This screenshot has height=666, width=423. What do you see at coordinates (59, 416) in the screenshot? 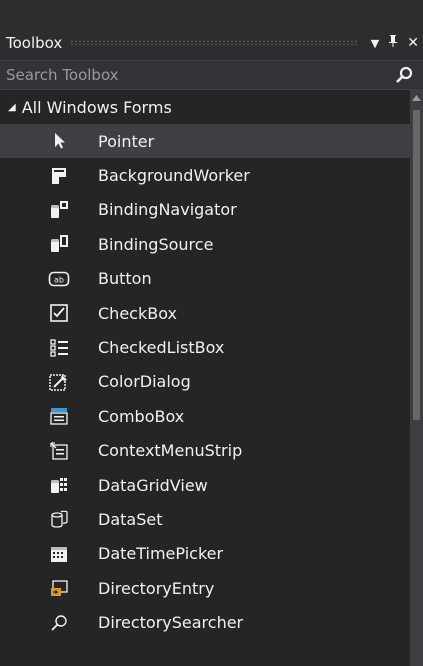
I see `combobox-icon` at bounding box center [59, 416].